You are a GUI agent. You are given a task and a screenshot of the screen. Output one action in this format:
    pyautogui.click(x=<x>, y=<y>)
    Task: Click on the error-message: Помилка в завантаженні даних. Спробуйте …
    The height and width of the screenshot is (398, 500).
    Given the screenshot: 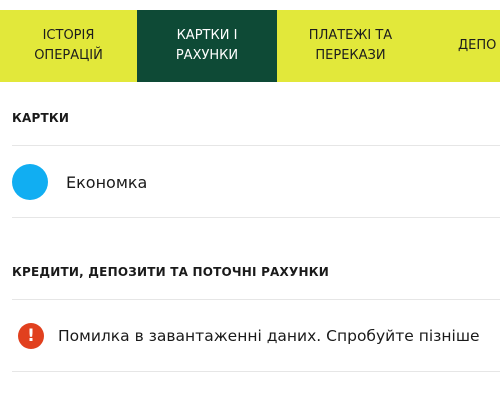 What is the action you would take?
    pyautogui.click(x=269, y=336)
    